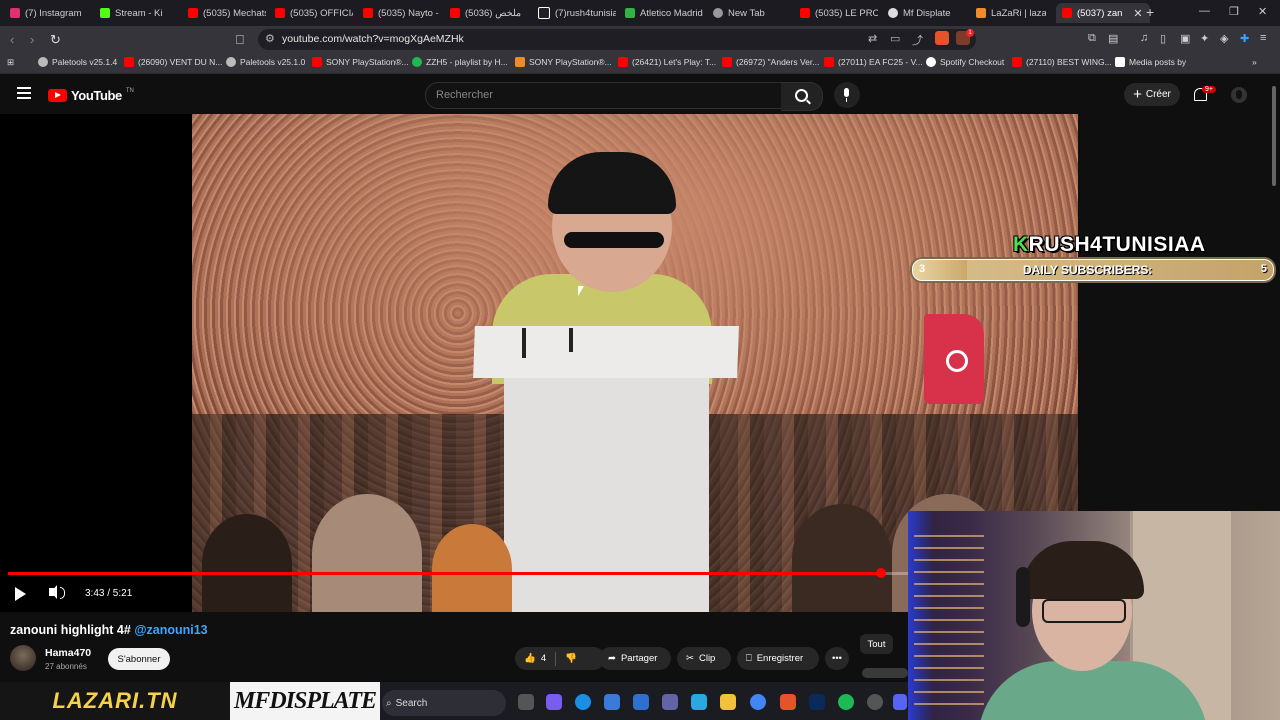  What do you see at coordinates (1254, 62) in the screenshot?
I see `bookmarks-overflow-icon: »` at bounding box center [1254, 62].